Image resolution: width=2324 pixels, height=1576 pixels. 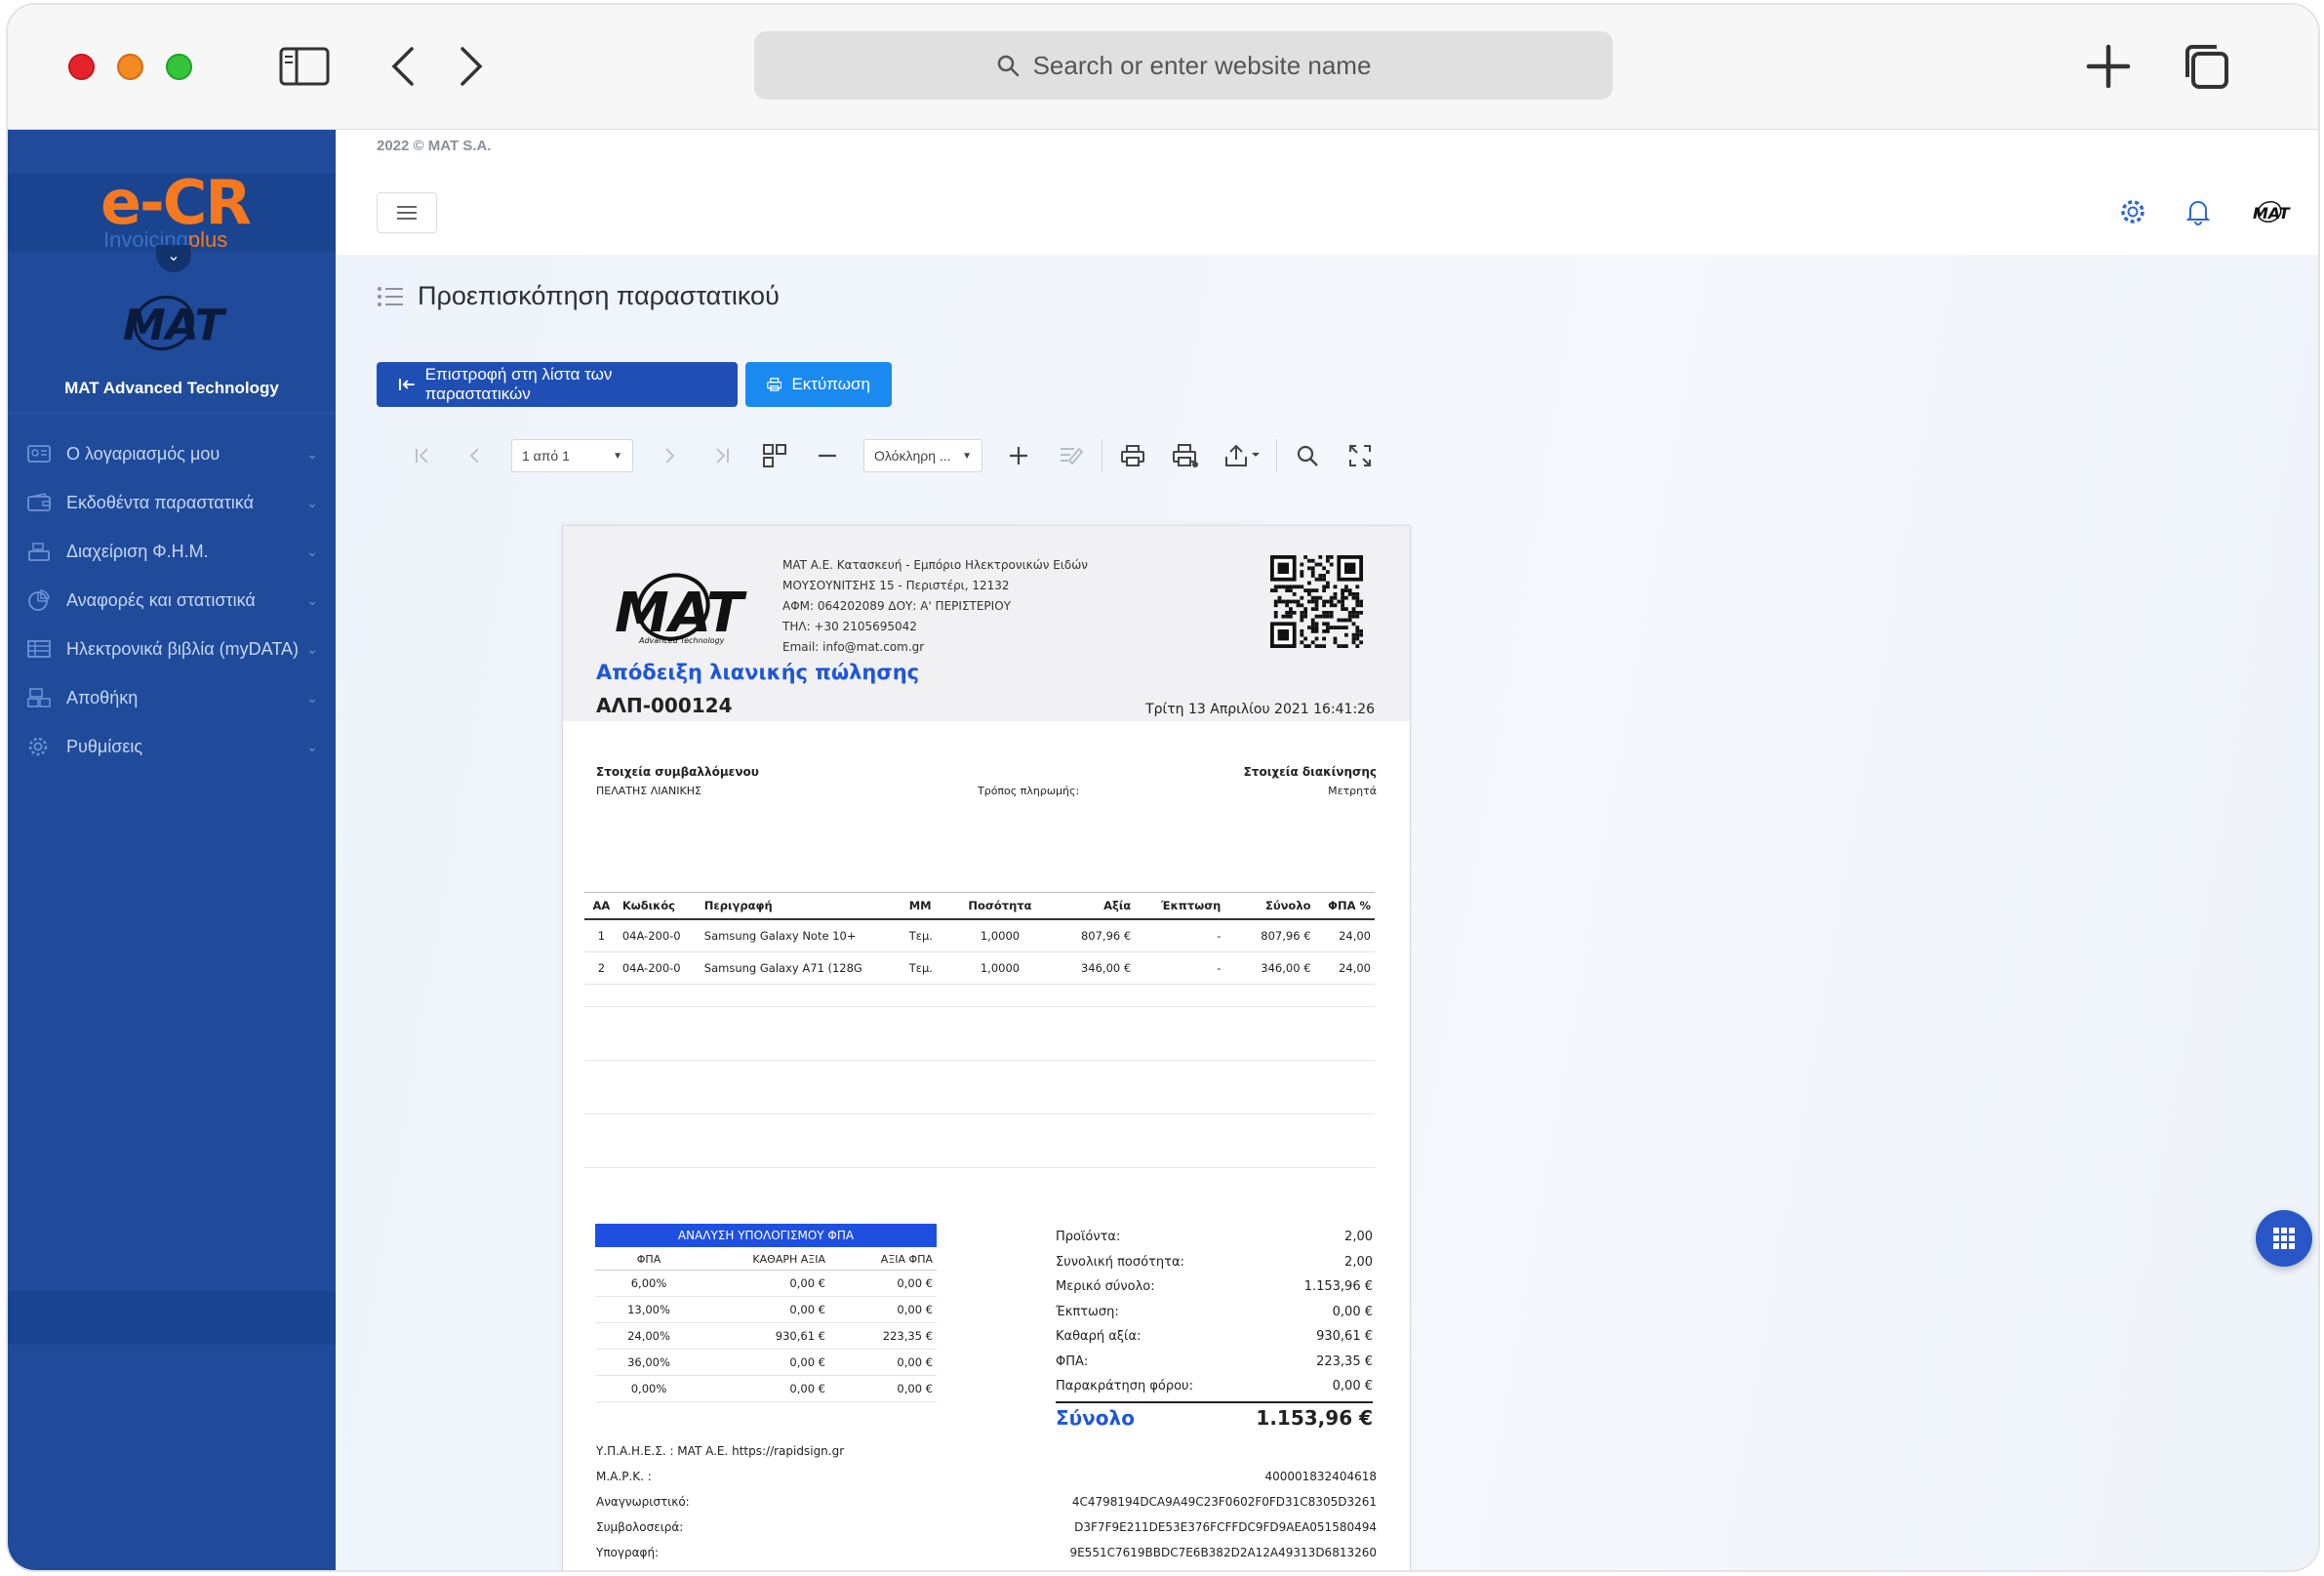 I want to click on totals-row: Συνολική ποσότητα: 2,00, so click(x=1214, y=1262).